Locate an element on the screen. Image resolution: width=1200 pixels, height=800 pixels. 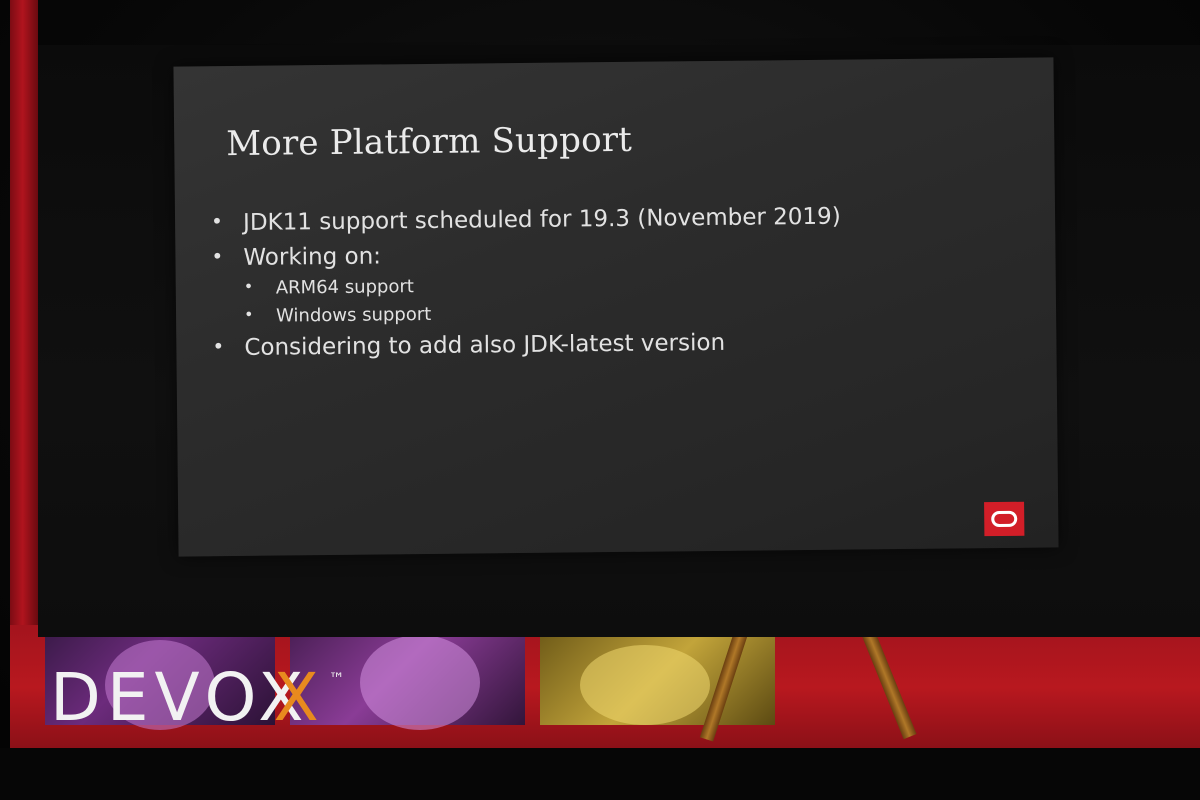
sub-bullet-text: Windows support is located at coordinates (353, 315).